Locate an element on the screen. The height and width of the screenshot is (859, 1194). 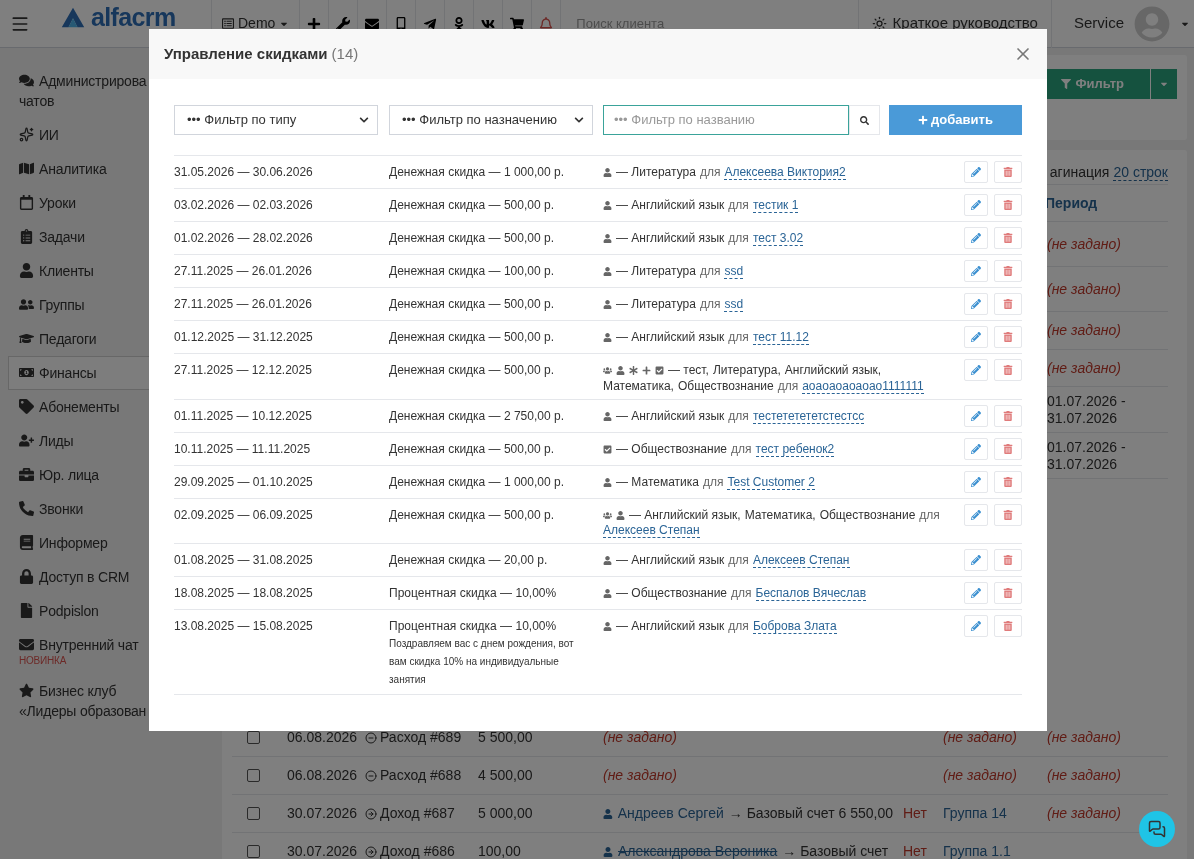
client-link: Андреев Сергей is located at coordinates (670, 813).